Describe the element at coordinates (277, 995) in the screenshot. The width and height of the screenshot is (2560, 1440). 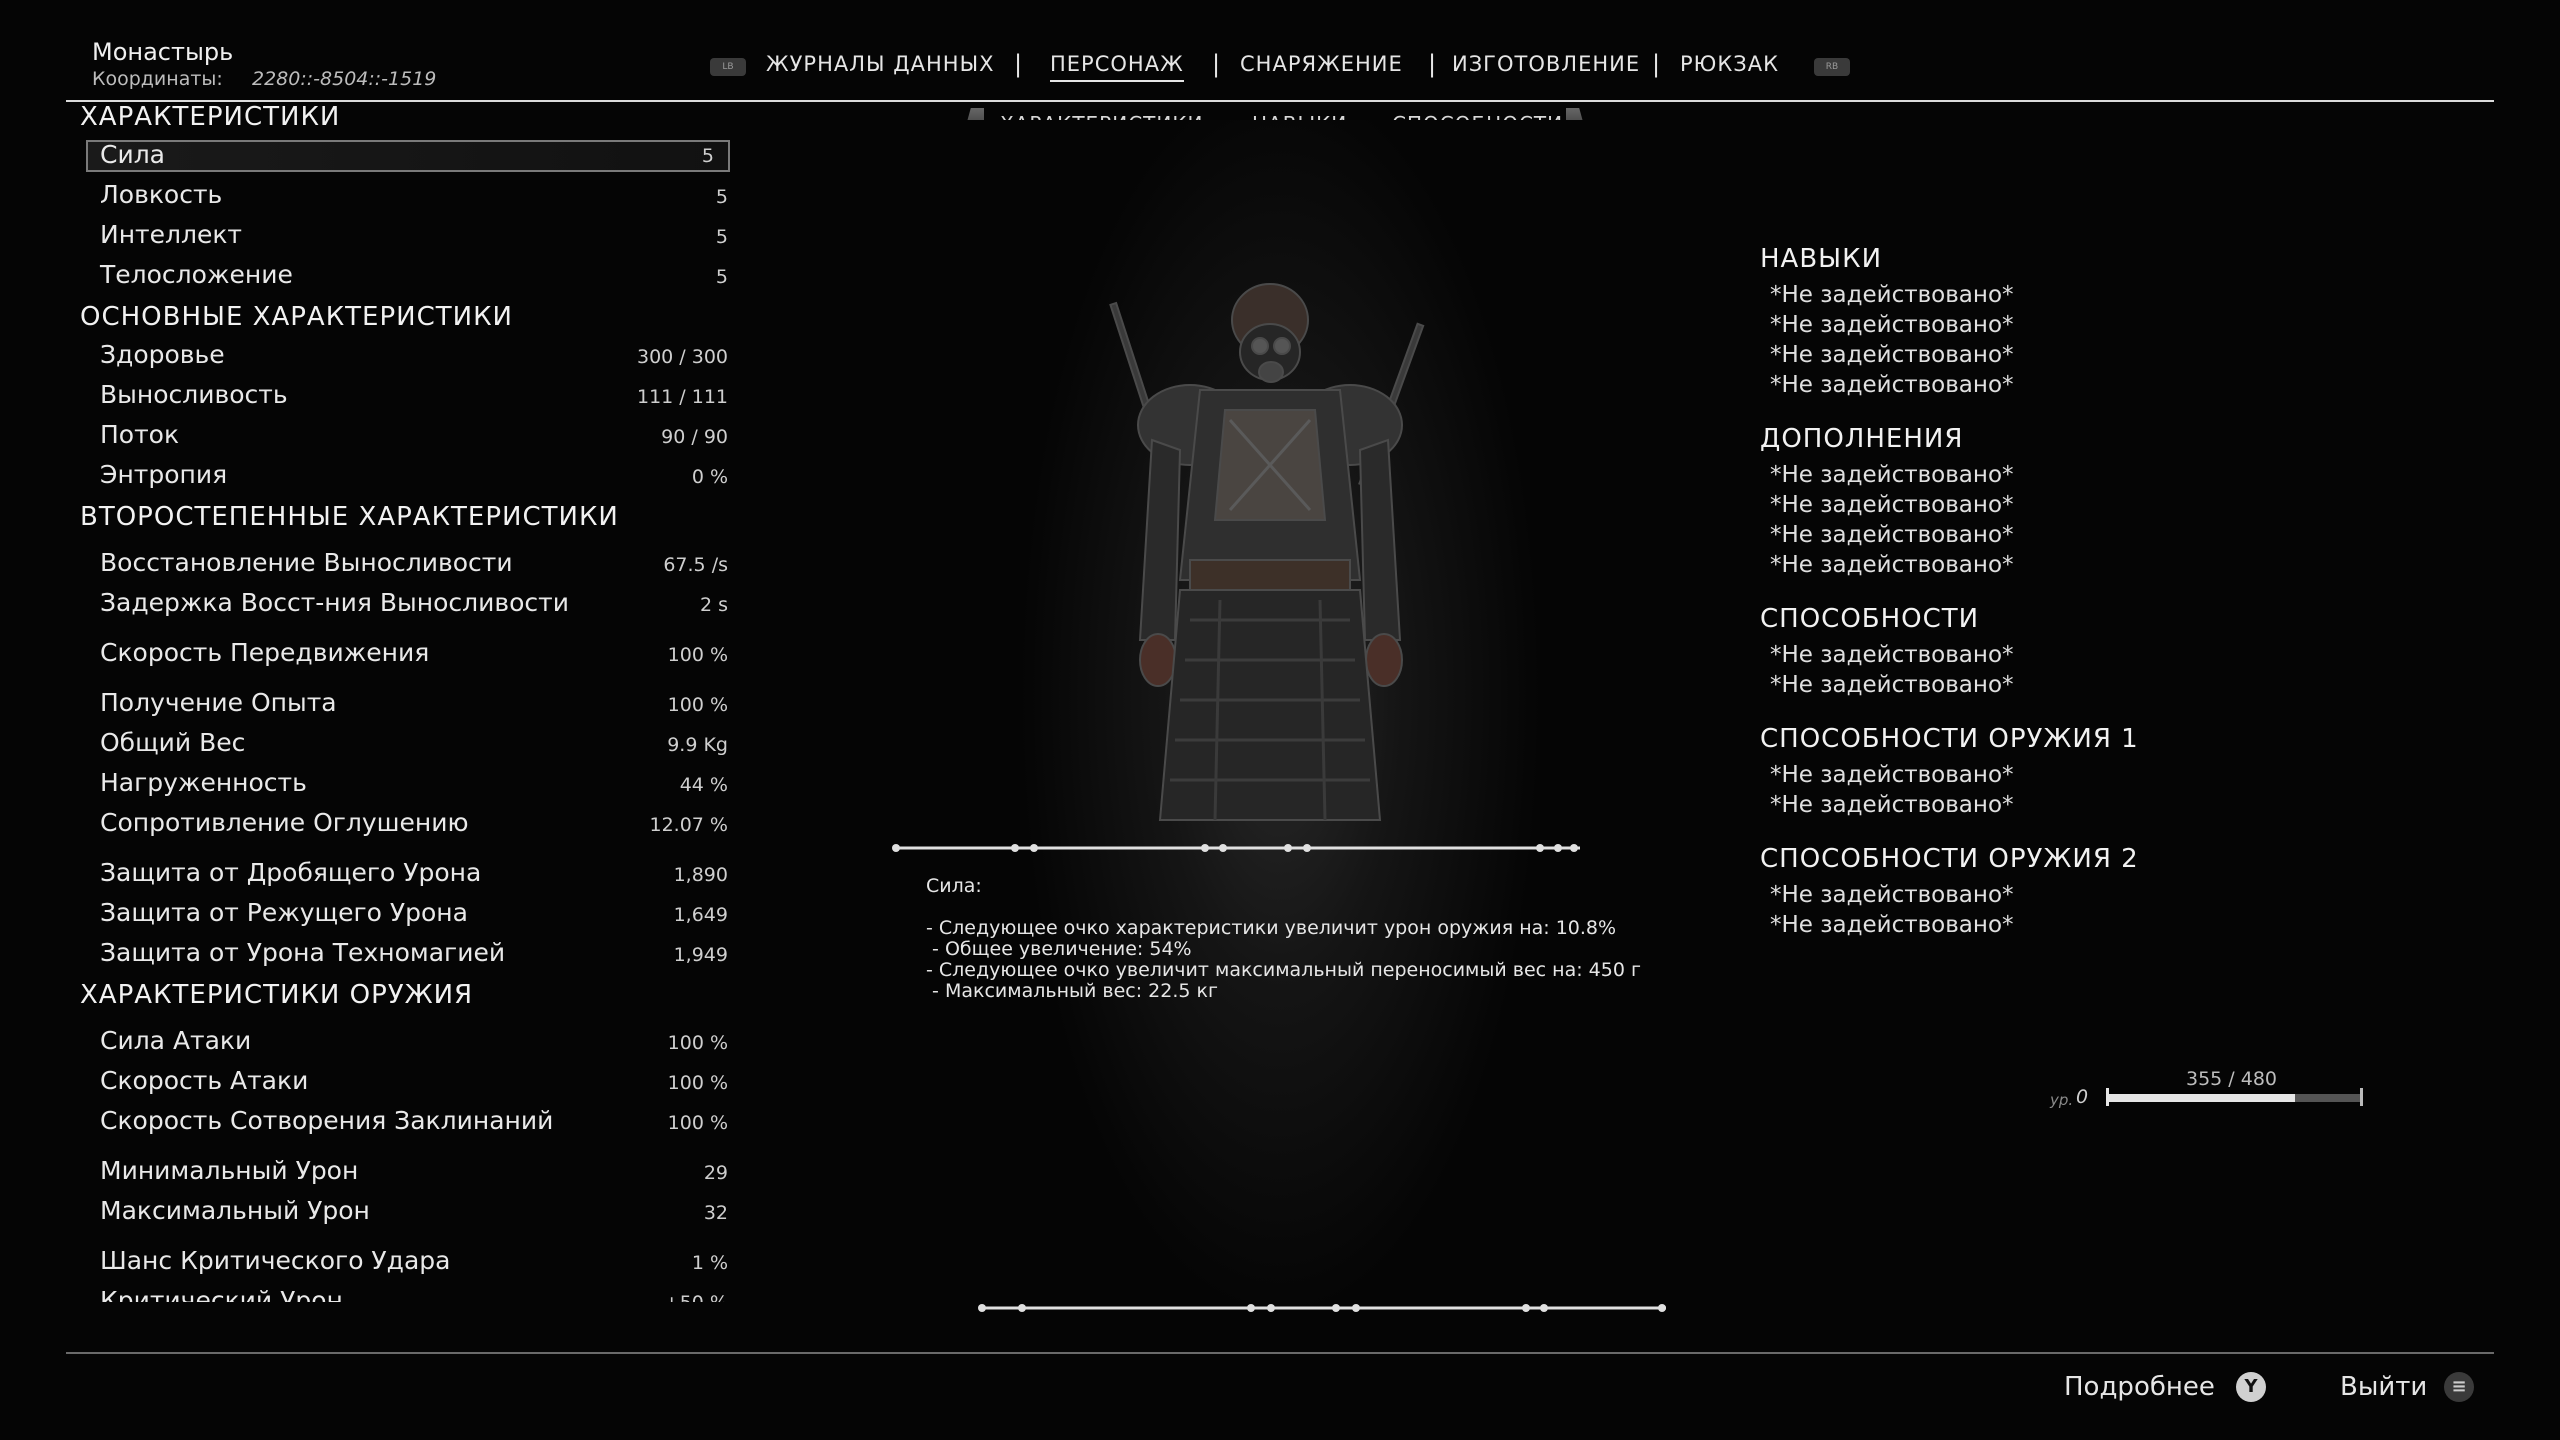
I see `section-title-weapon: ХАРАКТЕРИСТИКИ ОРУЖИЯ` at that location.